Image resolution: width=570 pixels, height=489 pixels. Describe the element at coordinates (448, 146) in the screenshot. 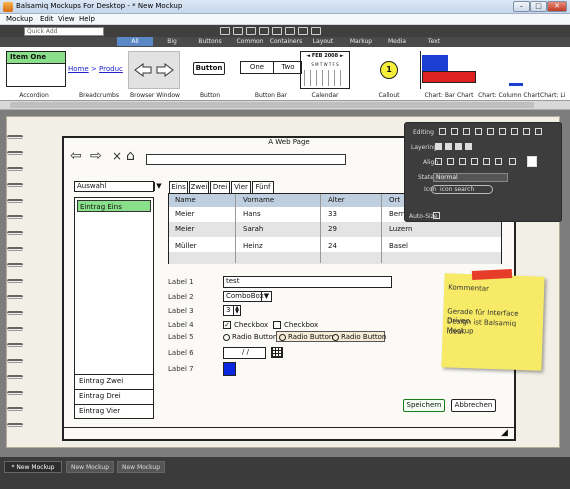

I see `bring-forward-icon` at that location.